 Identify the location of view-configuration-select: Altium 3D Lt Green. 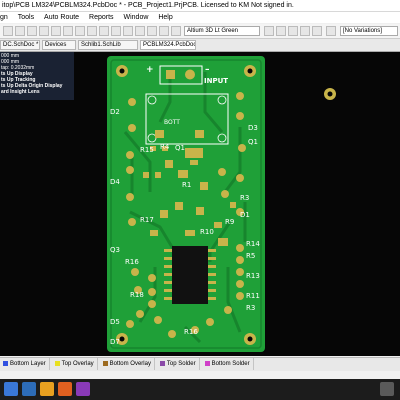
(222, 31).